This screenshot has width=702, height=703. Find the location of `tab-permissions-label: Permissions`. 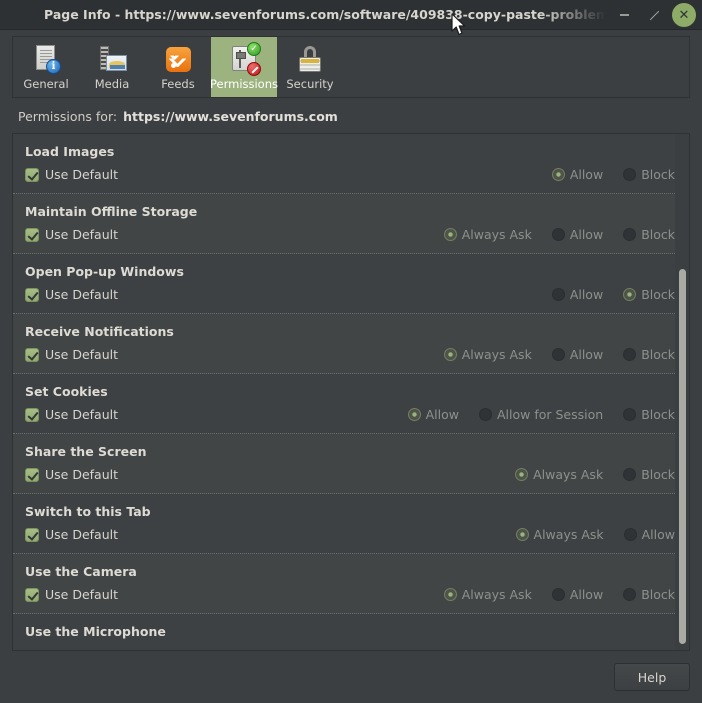

tab-permissions-label: Permissions is located at coordinates (244, 84).